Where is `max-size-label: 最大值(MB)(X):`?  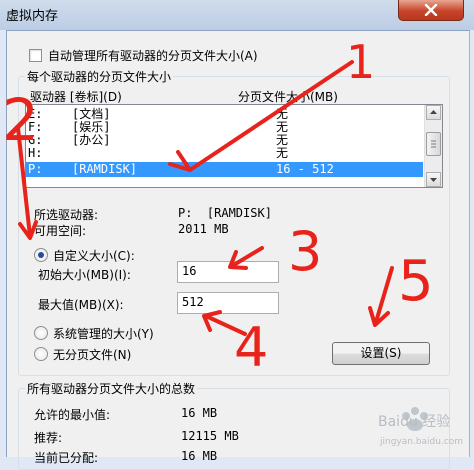
max-size-label: 最大值(MB)(X): is located at coordinates (81, 305).